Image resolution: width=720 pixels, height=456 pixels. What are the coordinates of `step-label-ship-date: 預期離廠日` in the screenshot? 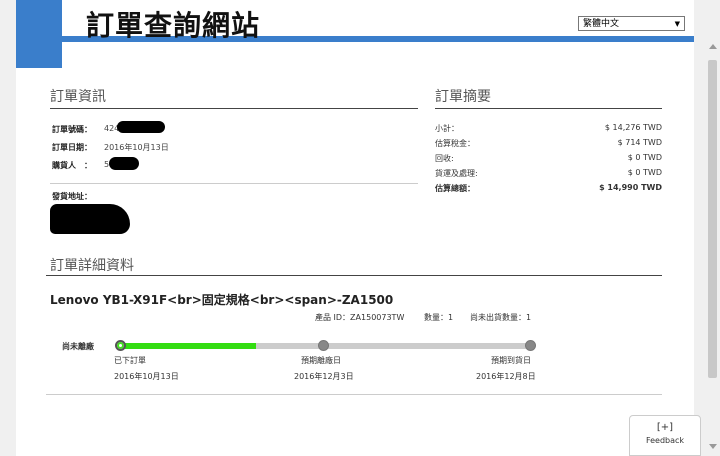 It's located at (321, 360).